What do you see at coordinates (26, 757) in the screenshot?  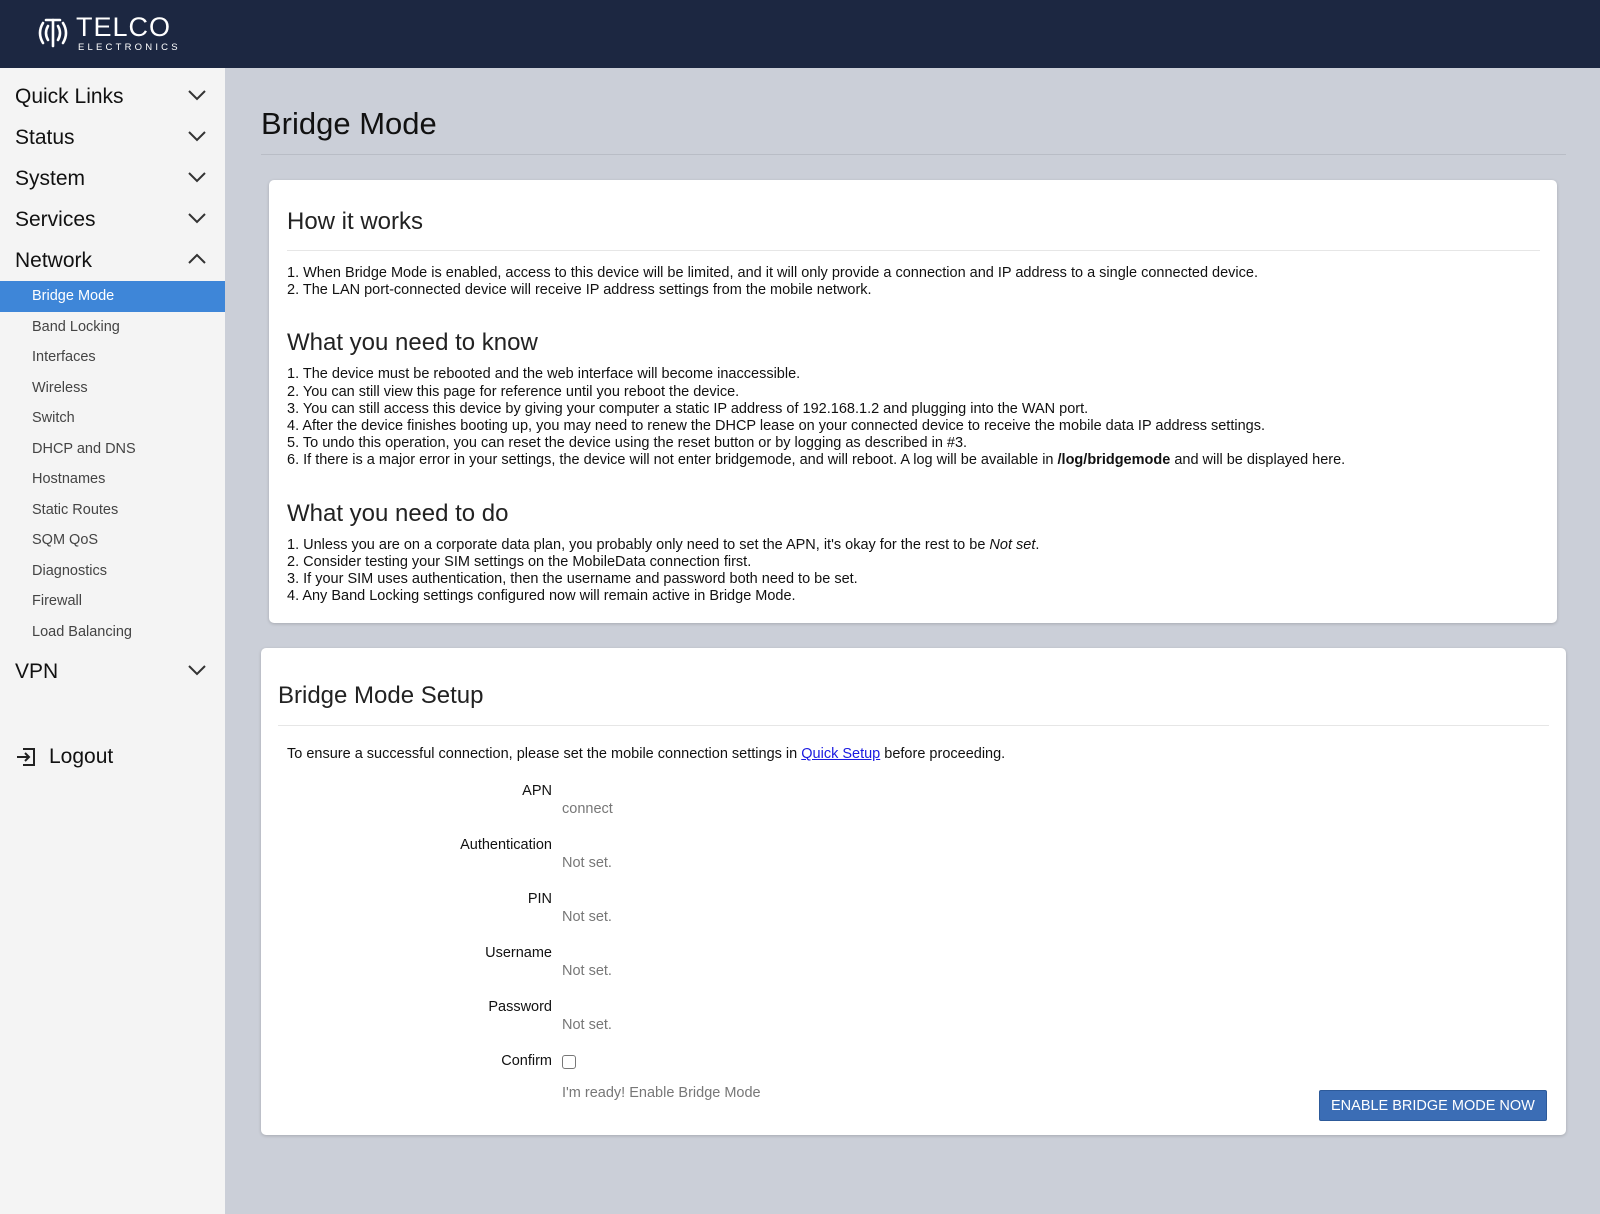 I see `logout-icon` at bounding box center [26, 757].